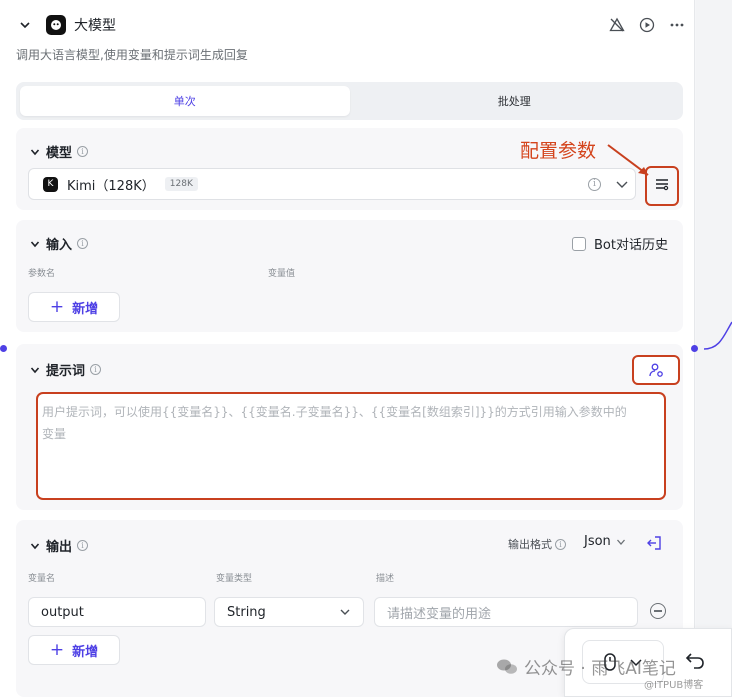 The width and height of the screenshot is (732, 697). I want to click on tab-single: 单次, so click(185, 101).